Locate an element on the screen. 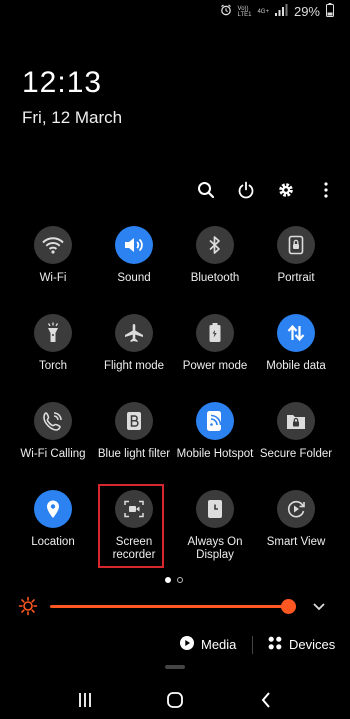  tile-label: Blue light filter is located at coordinates (134, 454).